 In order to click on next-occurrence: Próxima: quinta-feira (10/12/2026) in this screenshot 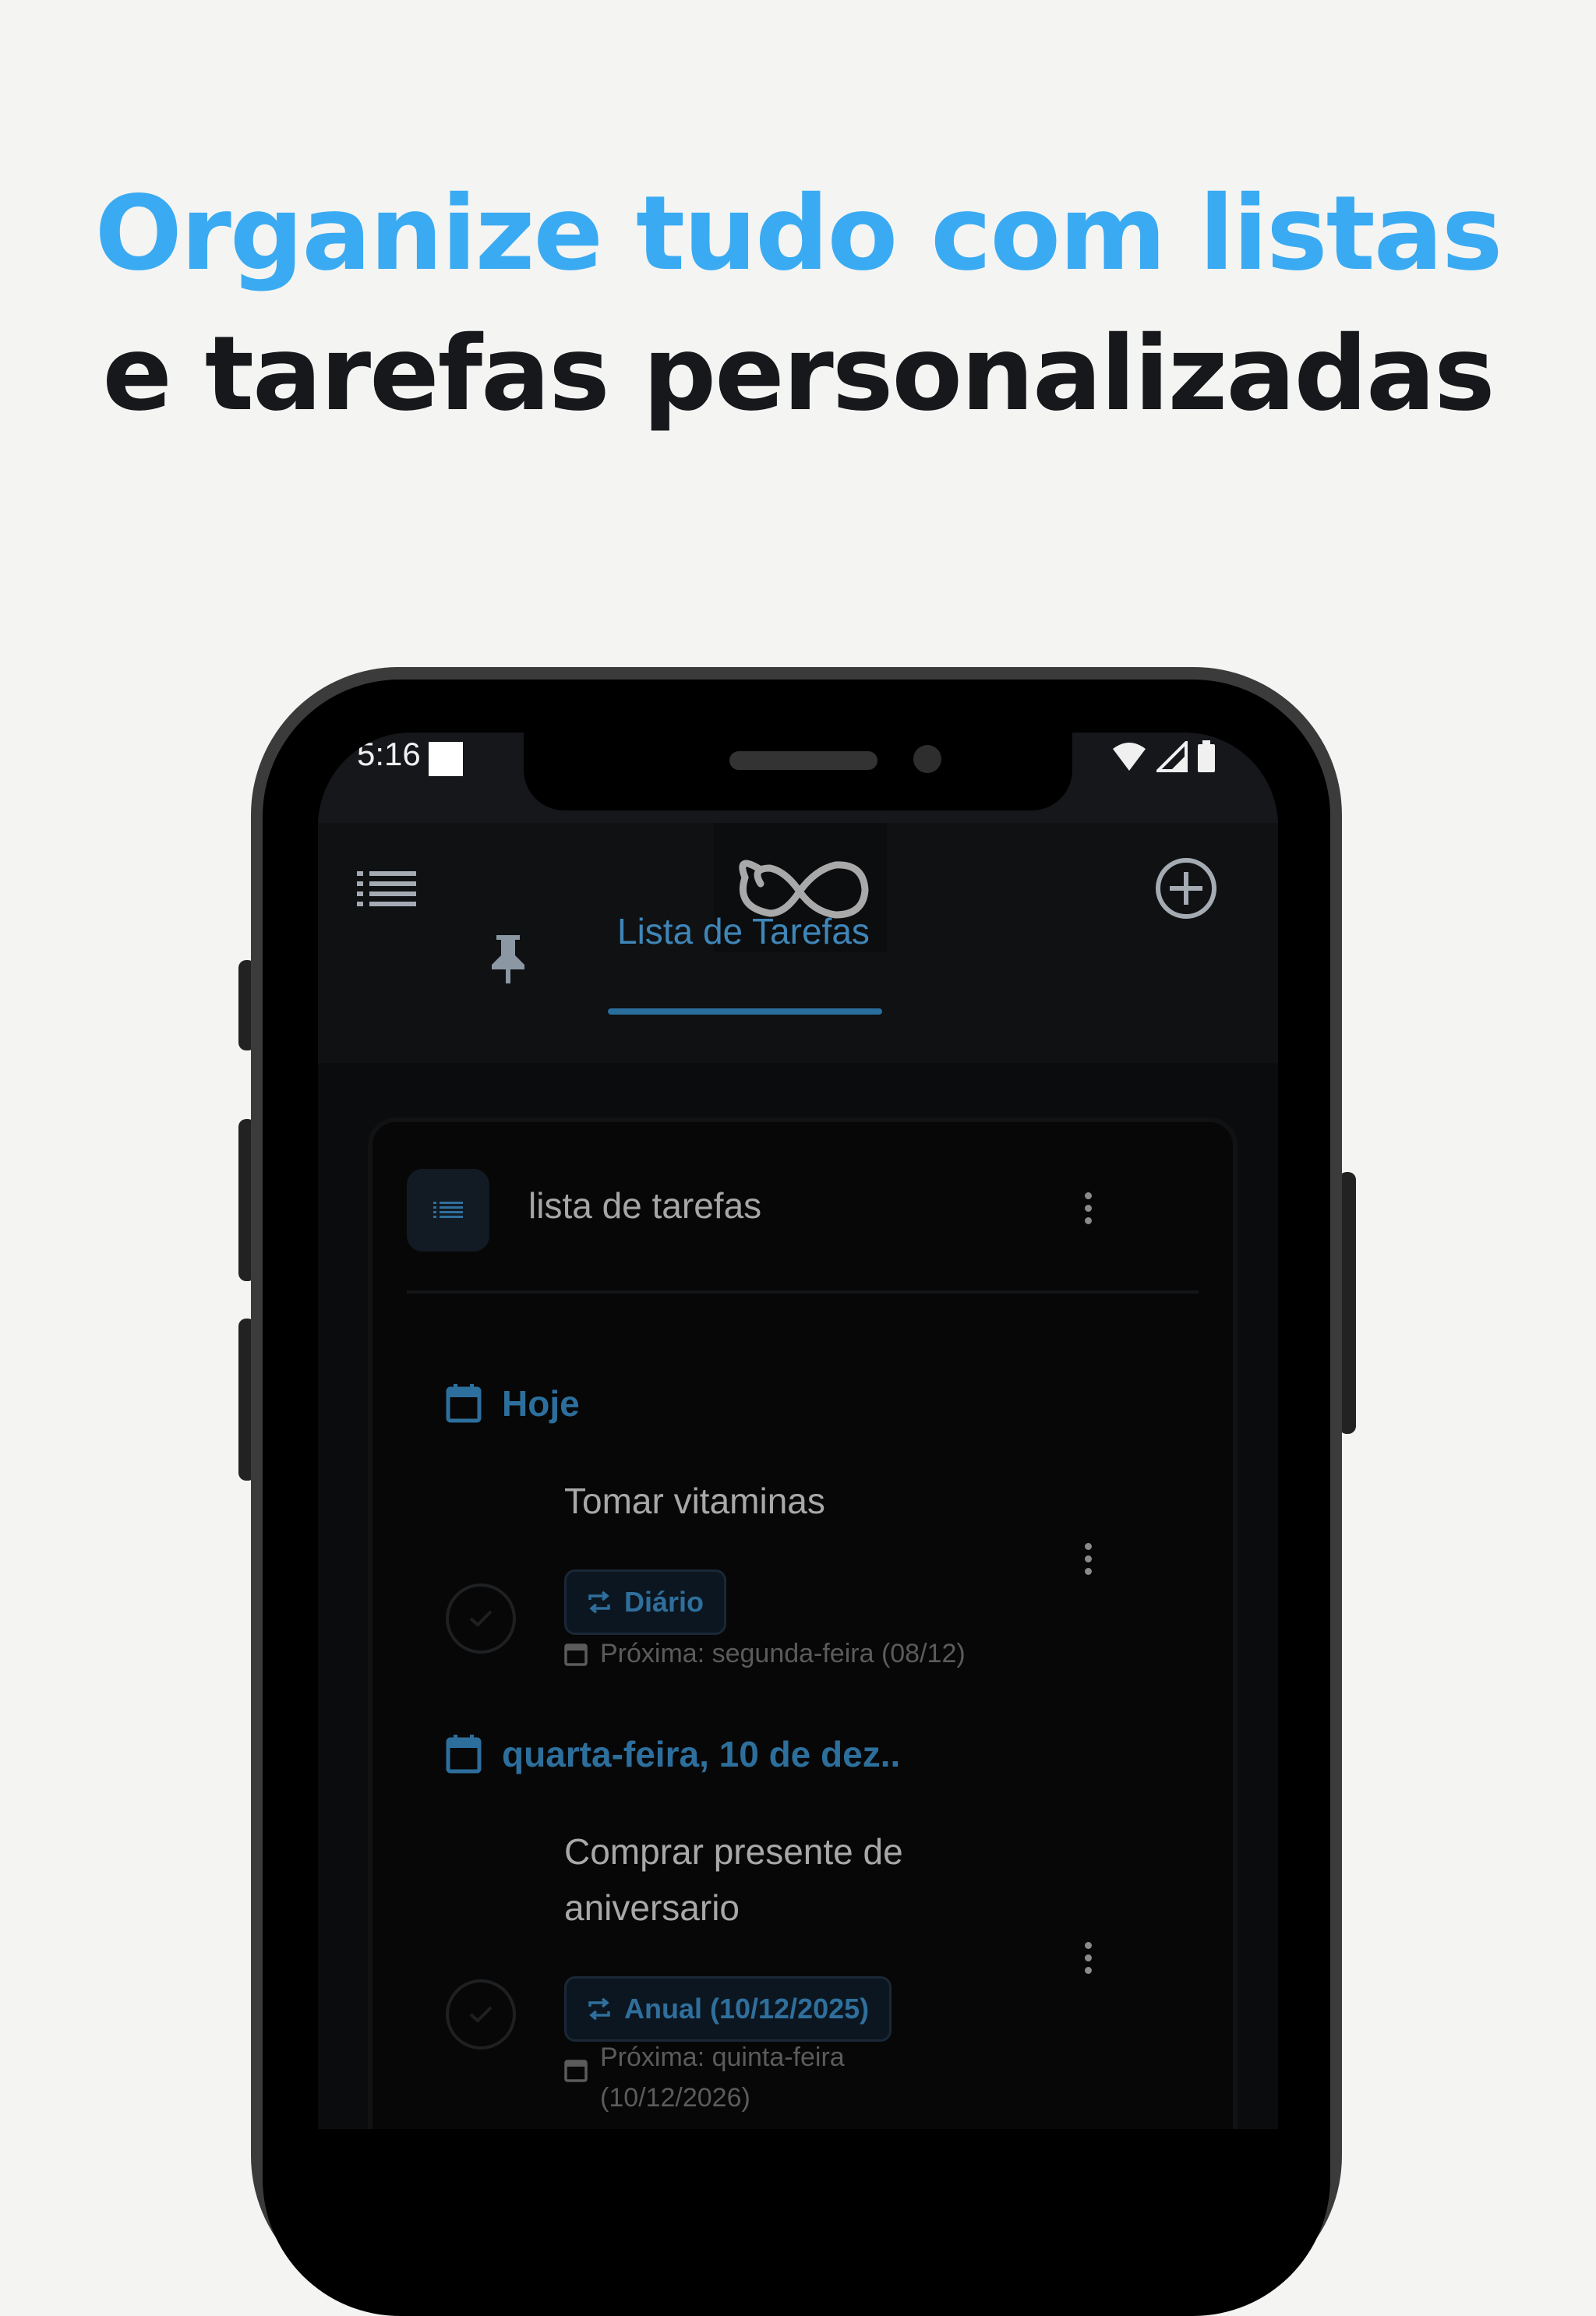, I will do `click(704, 2077)`.